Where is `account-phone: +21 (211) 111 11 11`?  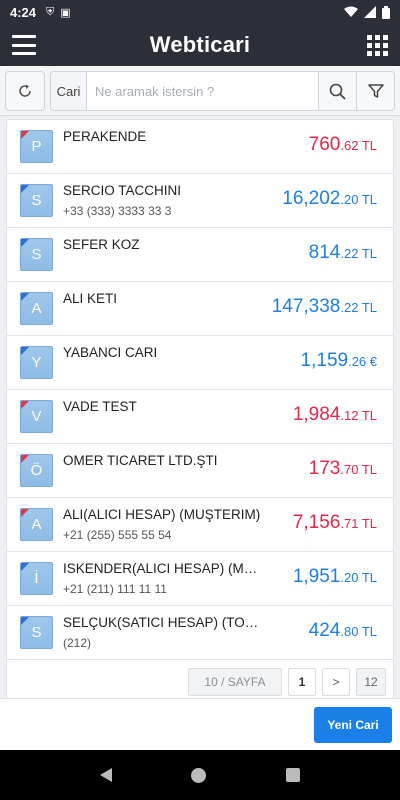
account-phone: +21 (211) 111 11 11 is located at coordinates (115, 589).